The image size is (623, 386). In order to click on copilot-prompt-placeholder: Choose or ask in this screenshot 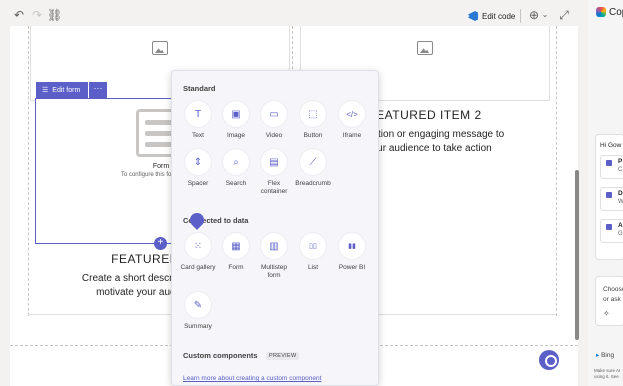, I will do `click(613, 294)`.